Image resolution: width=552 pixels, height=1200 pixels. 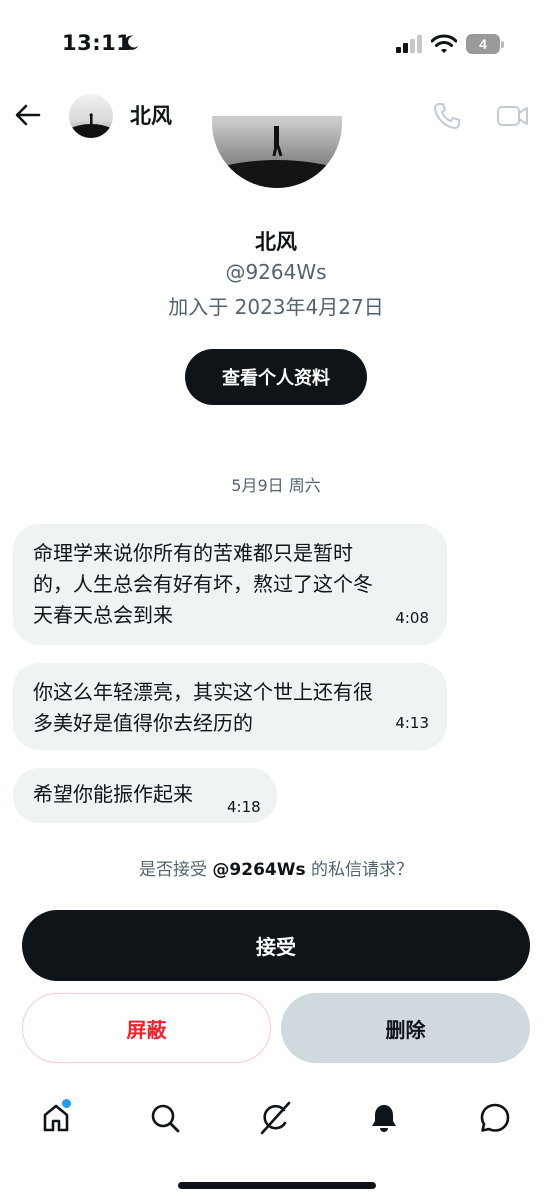 I want to click on message-request-prompt: 是否接受 @9264Ws 的私信请求？, so click(x=276, y=870).